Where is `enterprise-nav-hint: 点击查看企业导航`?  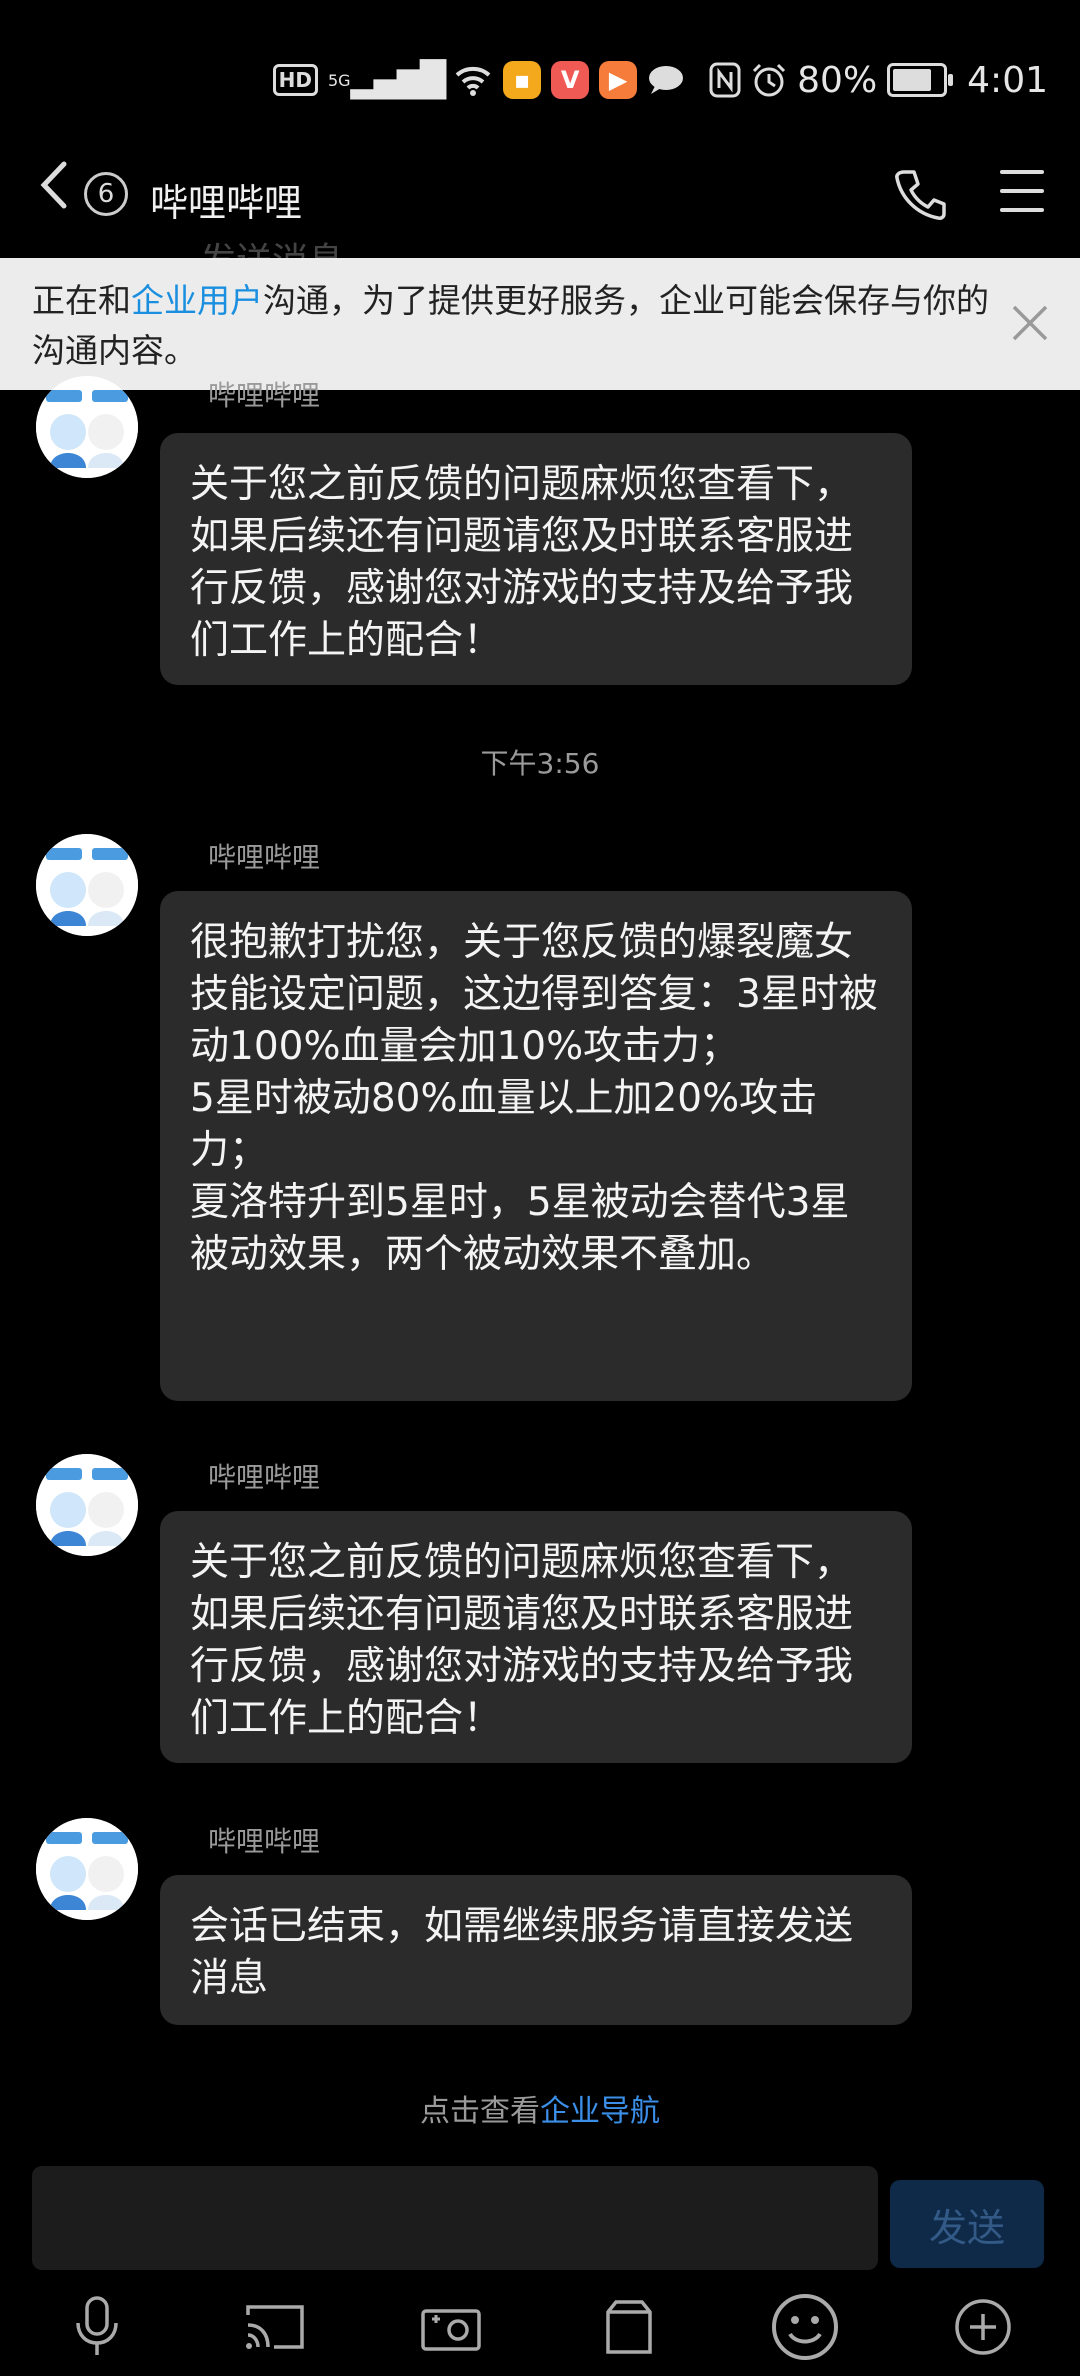
enterprise-nav-hint: 点击查看企业导航 is located at coordinates (540, 2111).